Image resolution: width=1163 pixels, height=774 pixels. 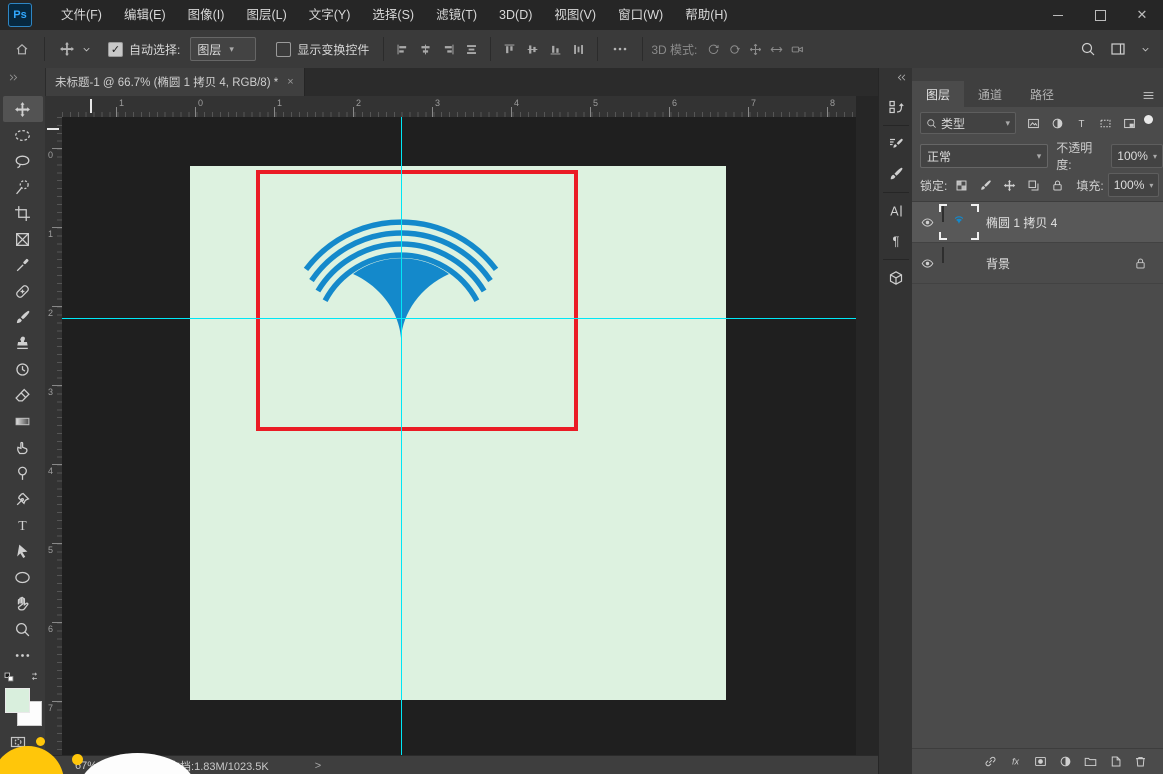 I want to click on align-center-v-icon, so click(x=532, y=49).